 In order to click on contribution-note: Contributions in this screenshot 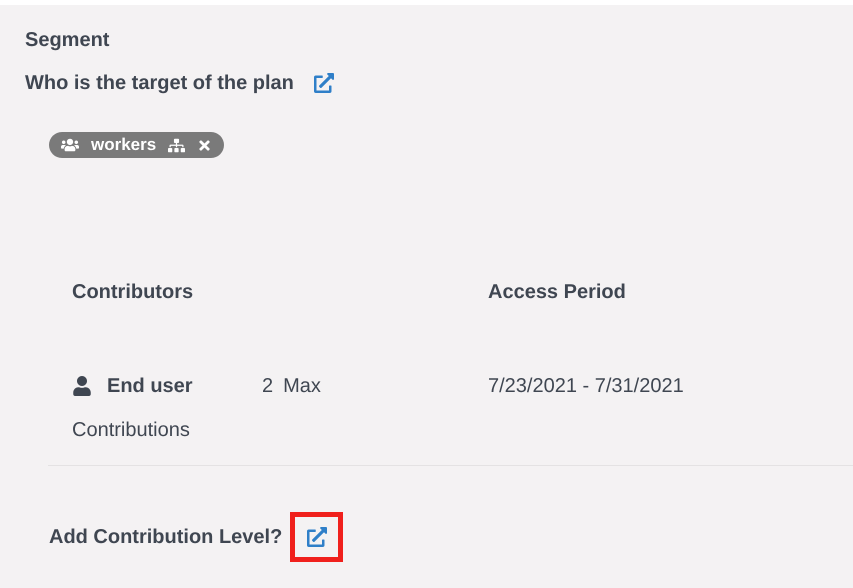, I will do `click(131, 430)`.